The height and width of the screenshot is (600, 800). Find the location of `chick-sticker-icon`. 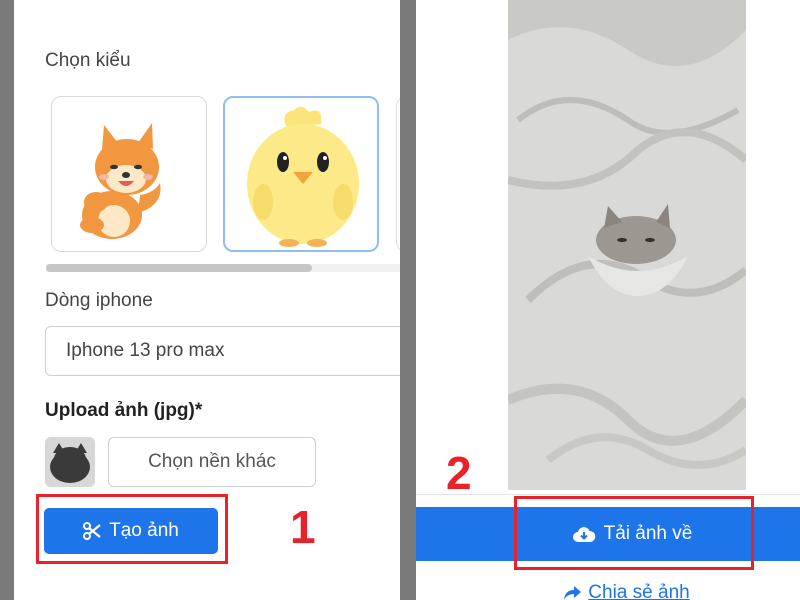

chick-sticker-icon is located at coordinates (303, 176).